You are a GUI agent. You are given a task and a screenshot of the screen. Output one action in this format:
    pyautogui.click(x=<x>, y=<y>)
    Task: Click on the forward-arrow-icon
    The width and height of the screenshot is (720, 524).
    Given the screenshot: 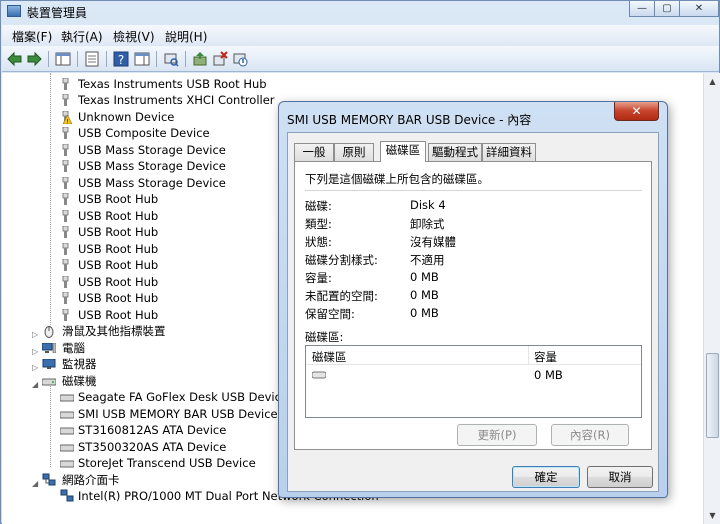 What is the action you would take?
    pyautogui.click(x=34, y=59)
    